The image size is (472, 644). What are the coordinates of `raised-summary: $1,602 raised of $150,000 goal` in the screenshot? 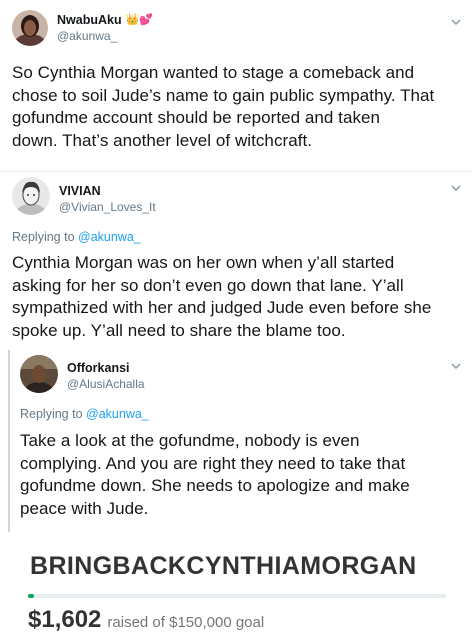 It's located at (146, 620).